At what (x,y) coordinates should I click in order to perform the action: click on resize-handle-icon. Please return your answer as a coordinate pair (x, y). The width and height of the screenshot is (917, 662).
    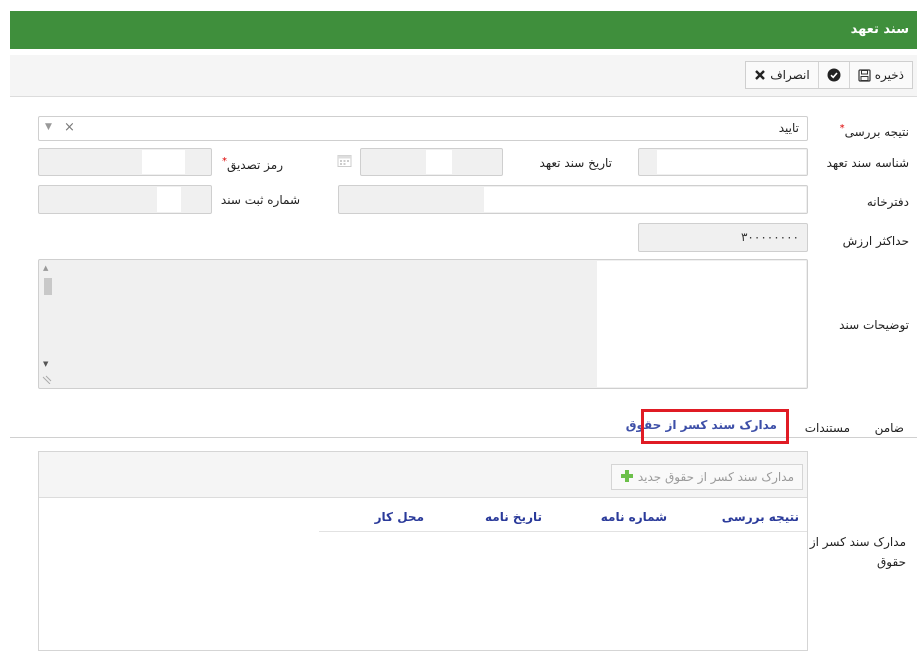
    Looking at the image, I should click on (47, 380).